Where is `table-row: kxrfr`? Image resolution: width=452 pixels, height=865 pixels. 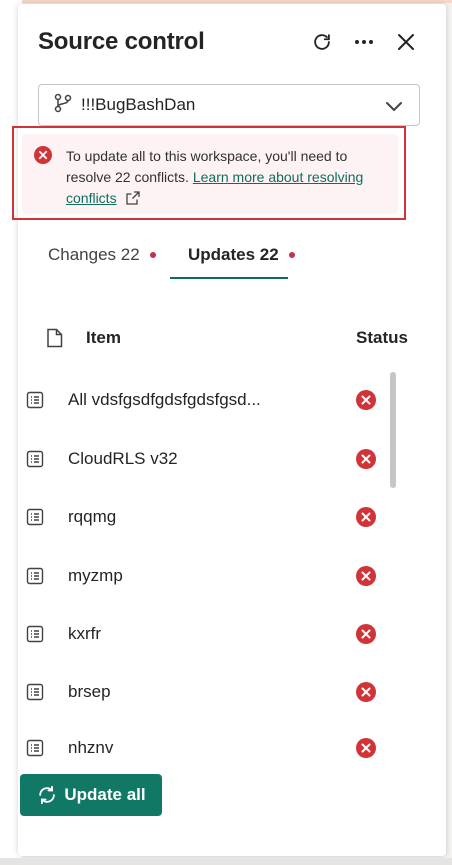
table-row: kxrfr is located at coordinates (208, 634).